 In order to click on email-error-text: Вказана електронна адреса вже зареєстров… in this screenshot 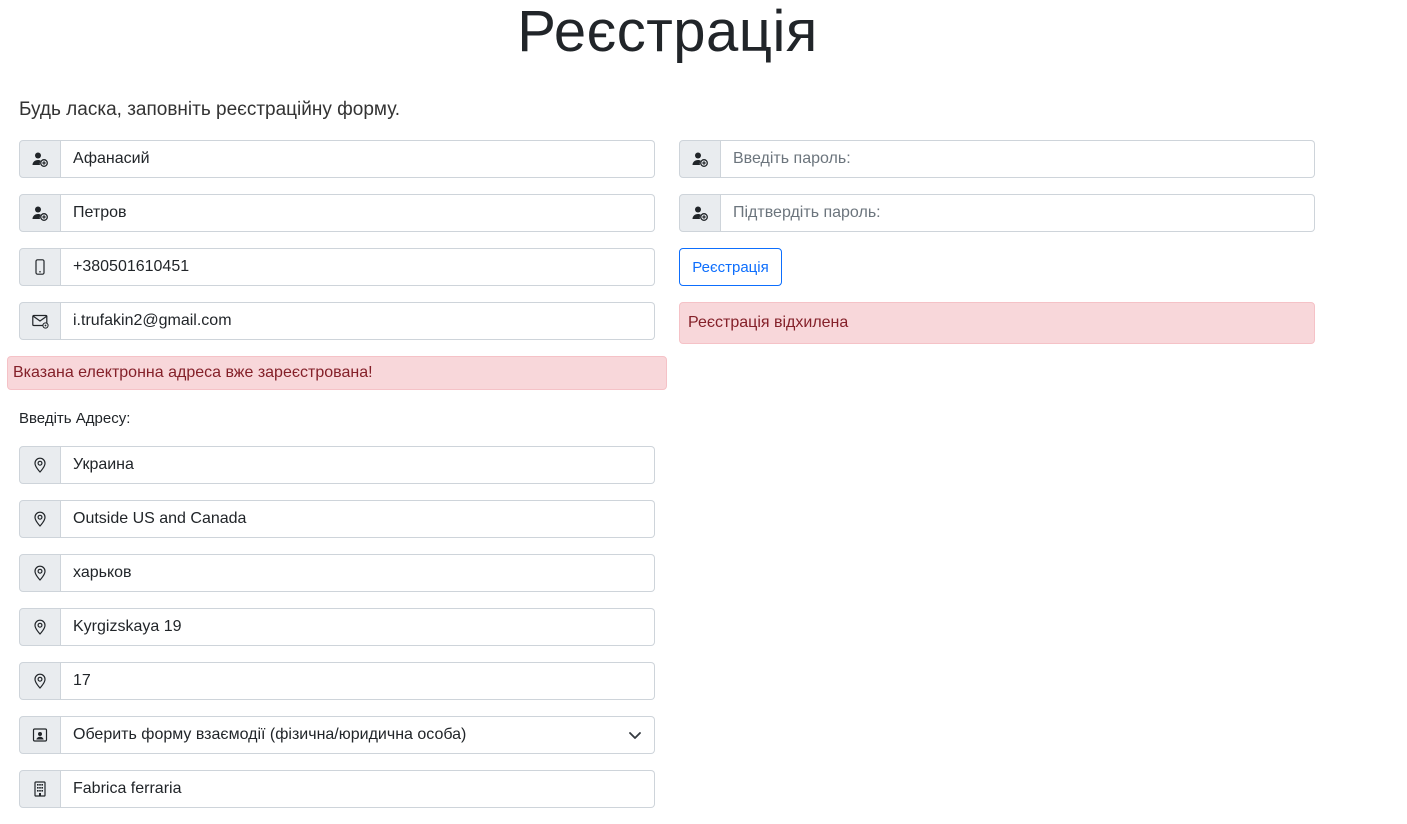, I will do `click(193, 372)`.